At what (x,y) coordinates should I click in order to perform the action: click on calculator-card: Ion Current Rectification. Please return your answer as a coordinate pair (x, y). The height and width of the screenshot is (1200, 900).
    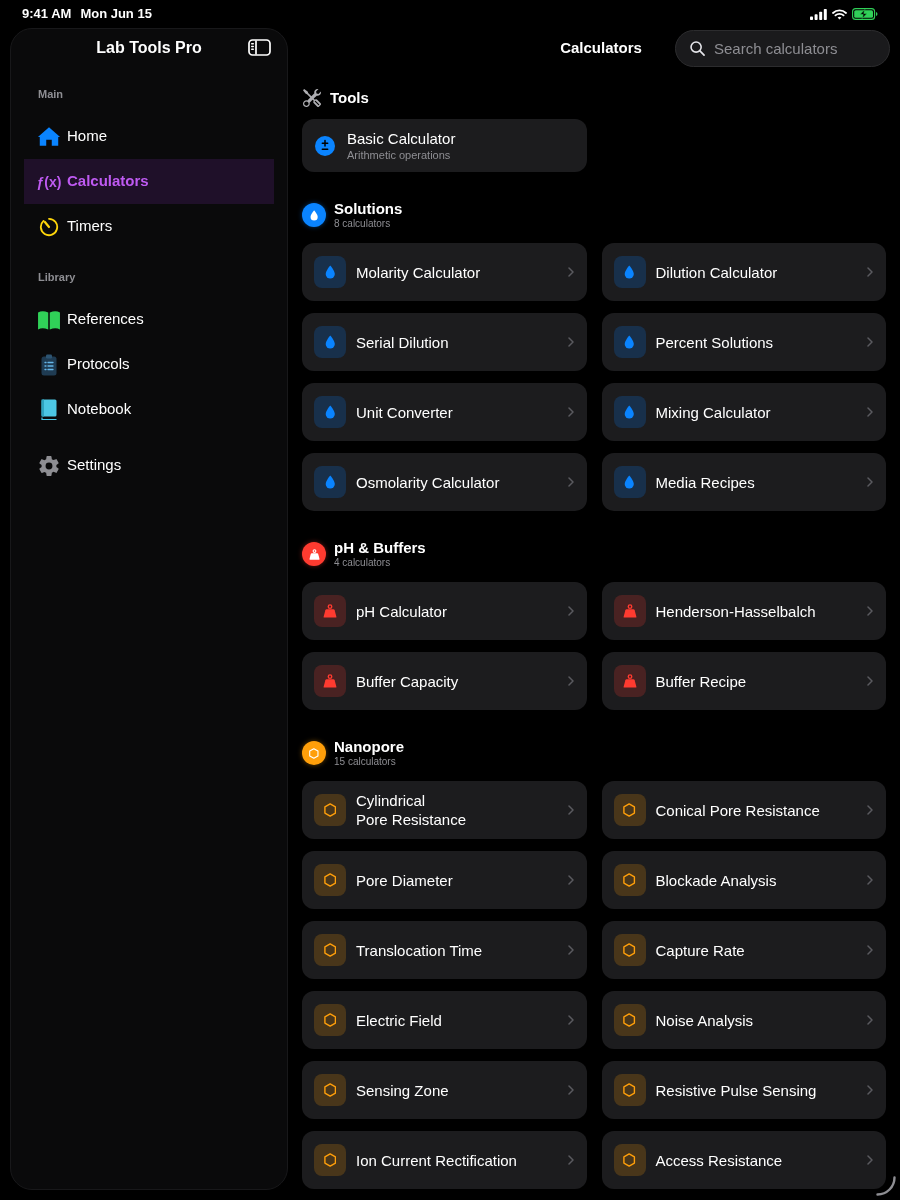
    Looking at the image, I should click on (444, 1160).